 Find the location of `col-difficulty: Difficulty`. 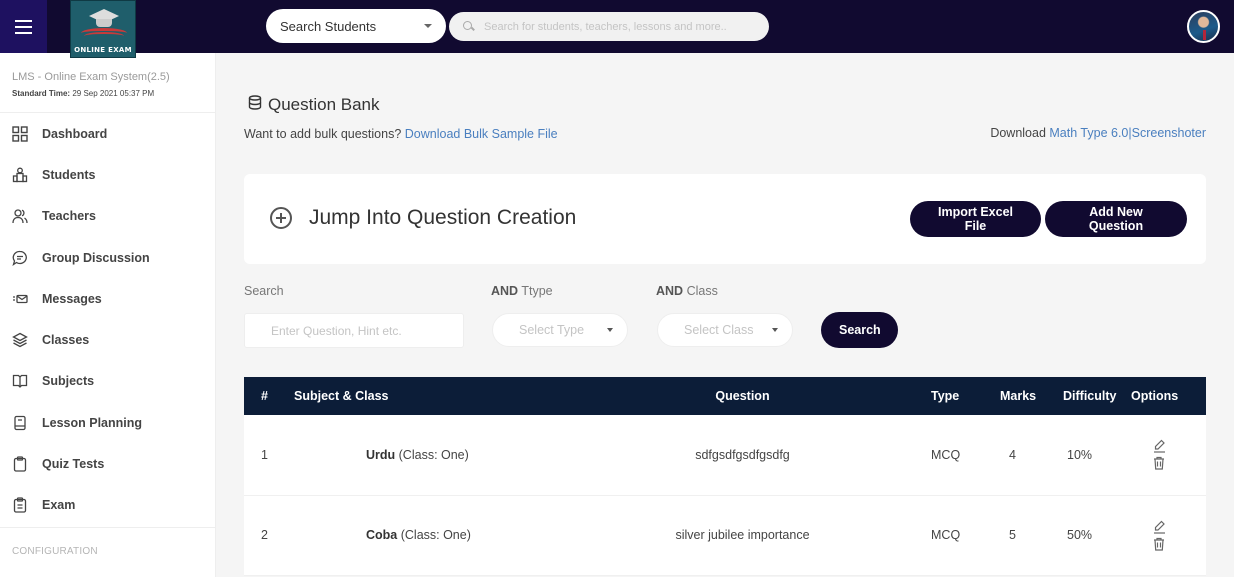

col-difficulty: Difficulty is located at coordinates (1091, 396).